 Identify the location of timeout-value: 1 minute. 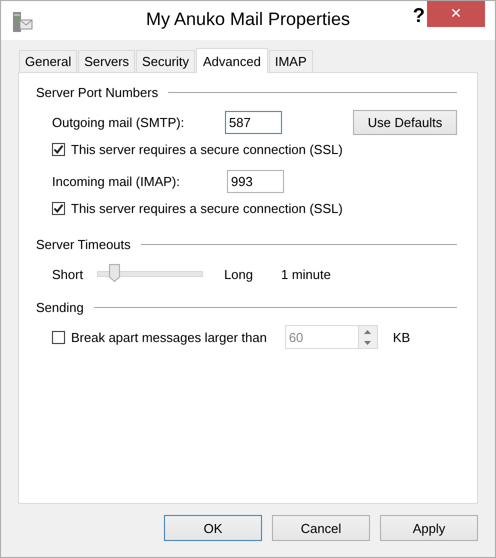
(306, 274).